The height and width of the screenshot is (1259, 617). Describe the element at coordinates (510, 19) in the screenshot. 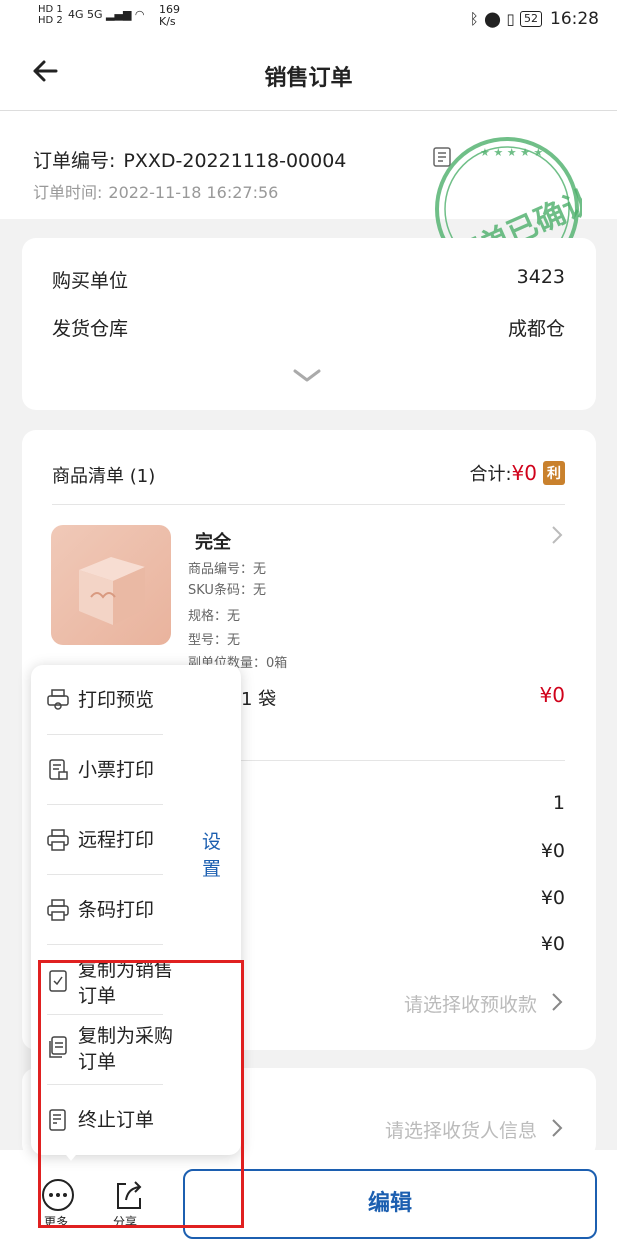

I see `vibrate-icon: ▯` at that location.